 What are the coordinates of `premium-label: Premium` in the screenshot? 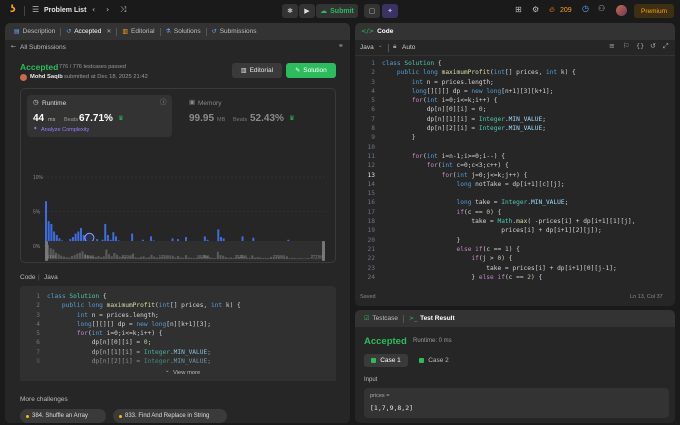 It's located at (653, 11).